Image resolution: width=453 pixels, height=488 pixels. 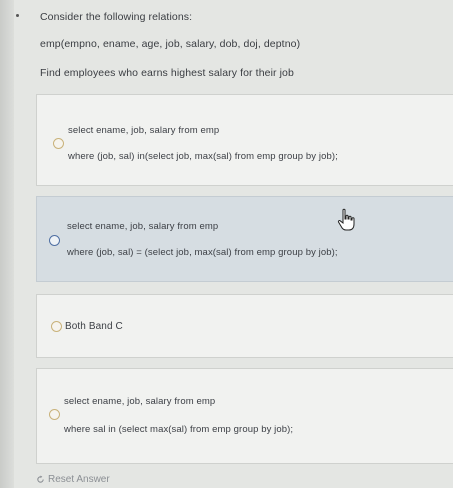 I want to click on reset-answer-label: Reset Answer, so click(x=79, y=479).